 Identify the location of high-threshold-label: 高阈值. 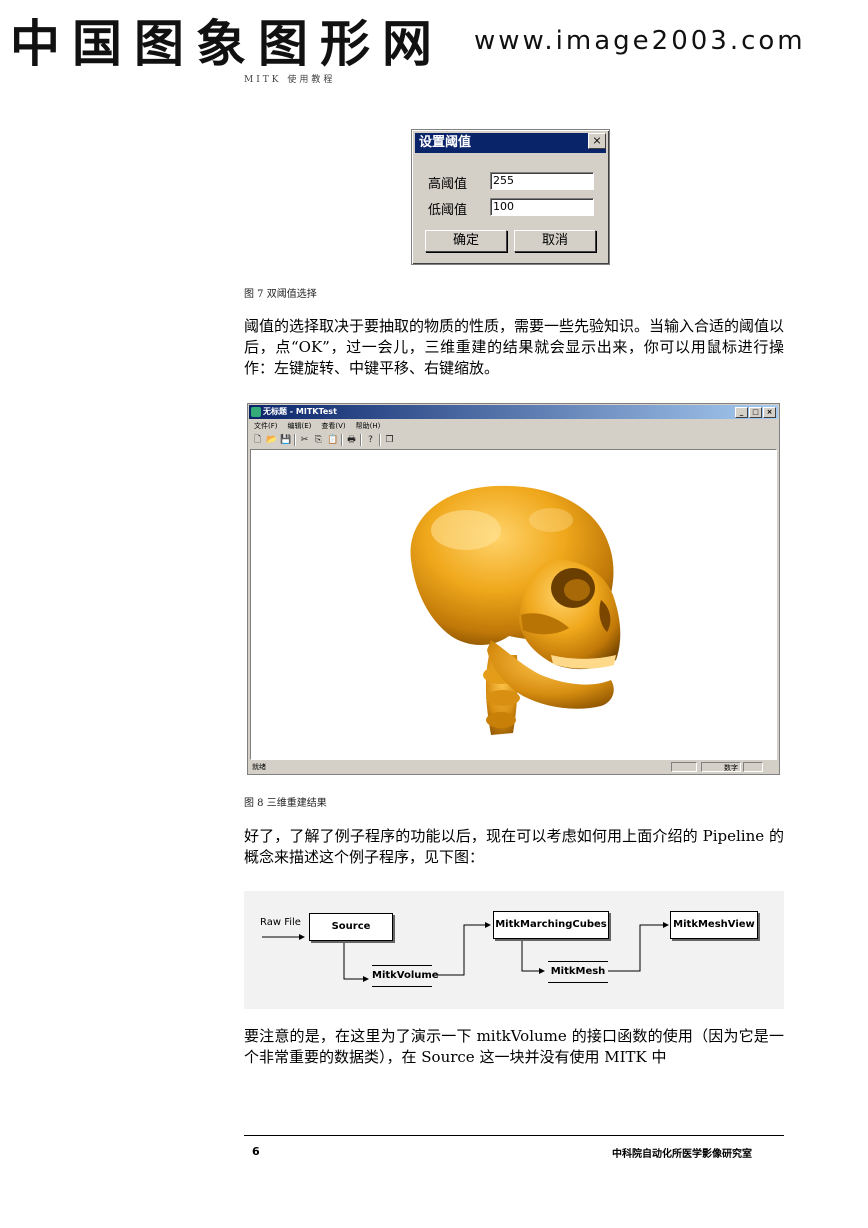
(448, 184).